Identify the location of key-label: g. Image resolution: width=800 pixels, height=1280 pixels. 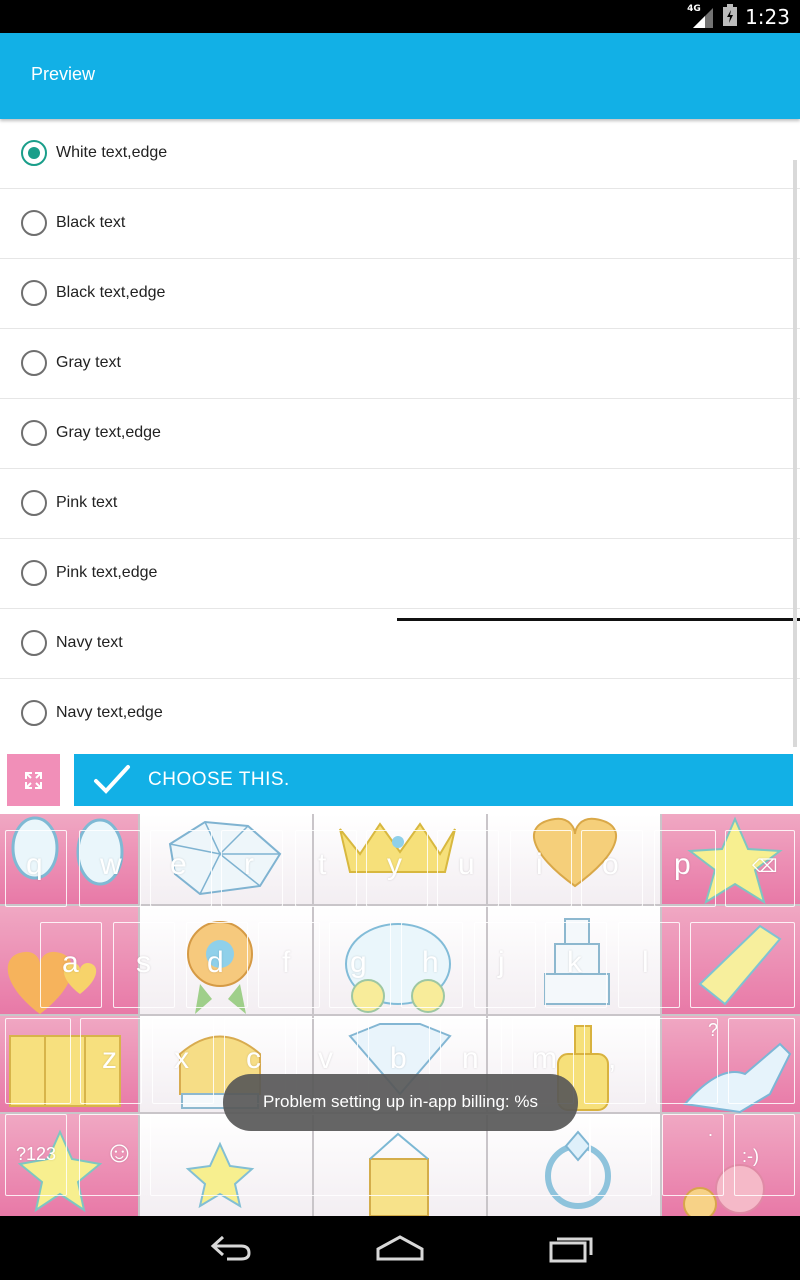
(358, 962).